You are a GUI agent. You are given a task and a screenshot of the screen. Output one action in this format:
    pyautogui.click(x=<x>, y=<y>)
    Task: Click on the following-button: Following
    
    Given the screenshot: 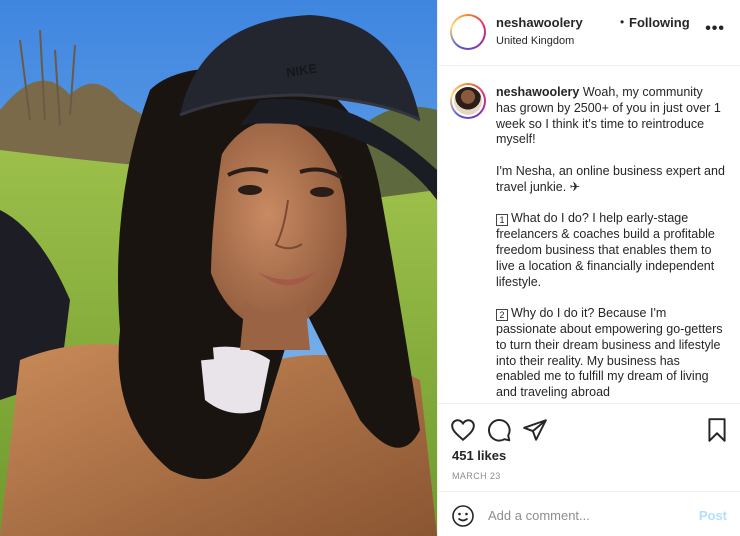 What is the action you would take?
    pyautogui.click(x=659, y=22)
    